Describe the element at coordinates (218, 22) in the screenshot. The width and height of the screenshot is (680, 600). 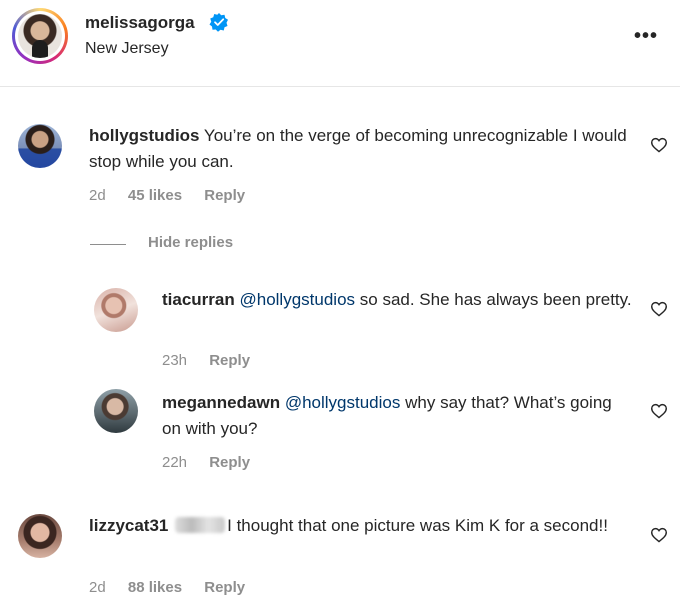
I see `verified-badge-icon` at that location.